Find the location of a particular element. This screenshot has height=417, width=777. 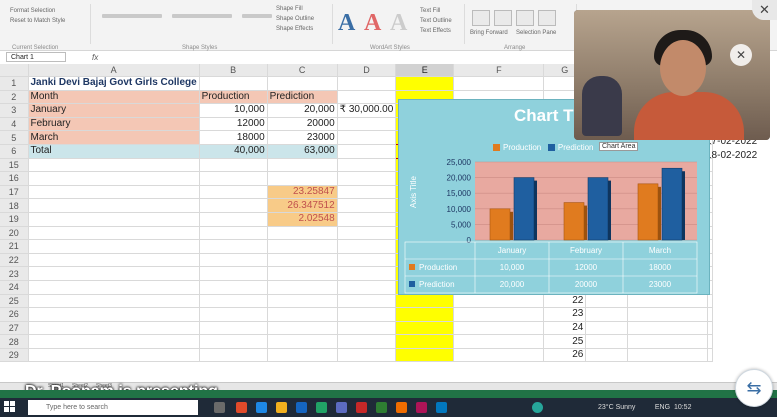

column-header: D is located at coordinates (367, 70).